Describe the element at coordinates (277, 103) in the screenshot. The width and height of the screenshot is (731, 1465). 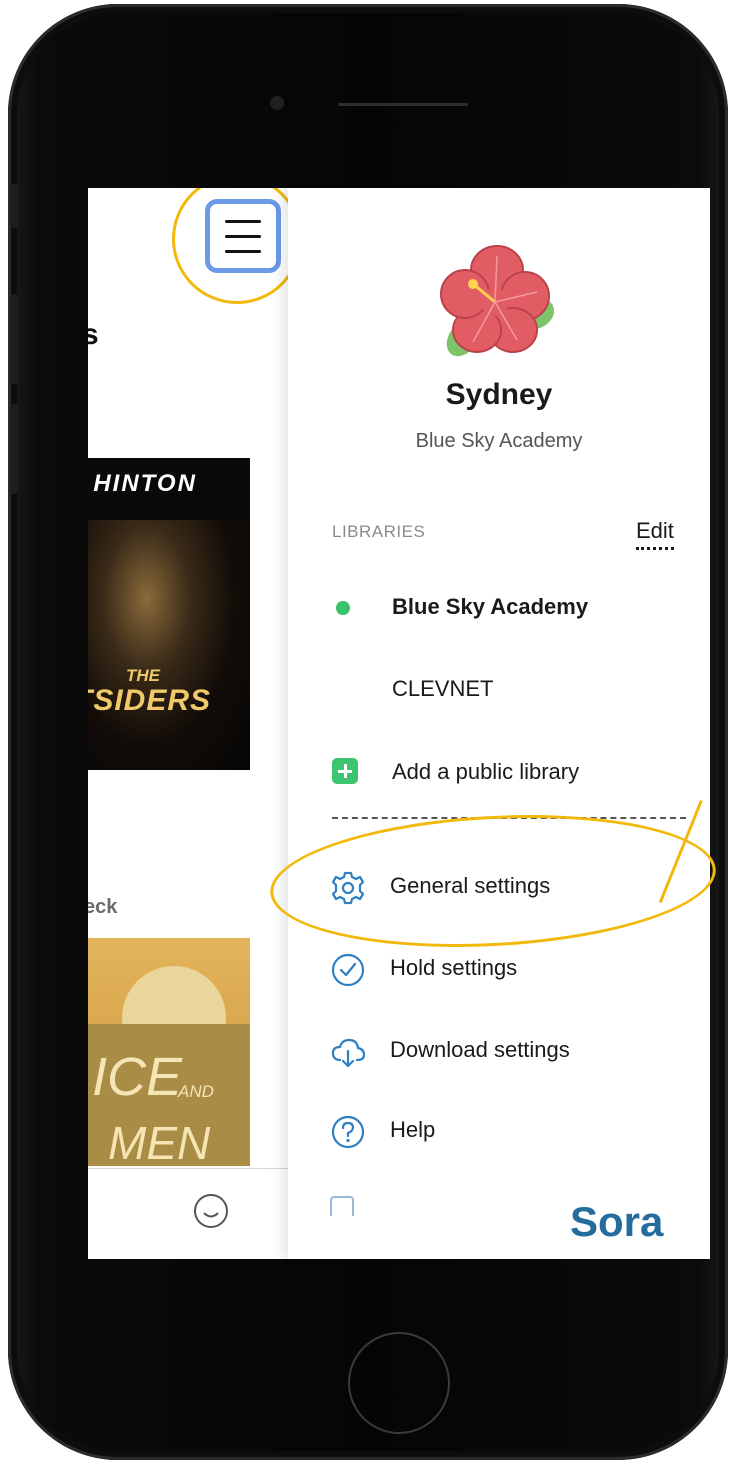
I see `front-camera` at that location.